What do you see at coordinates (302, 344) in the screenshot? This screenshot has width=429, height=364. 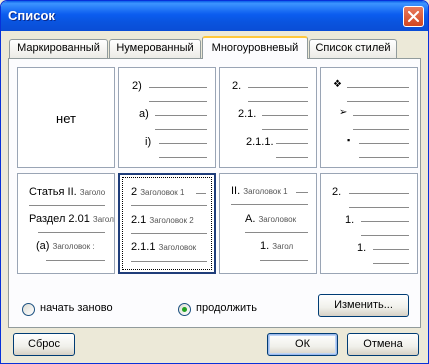 I see `ok-button: ОК` at bounding box center [302, 344].